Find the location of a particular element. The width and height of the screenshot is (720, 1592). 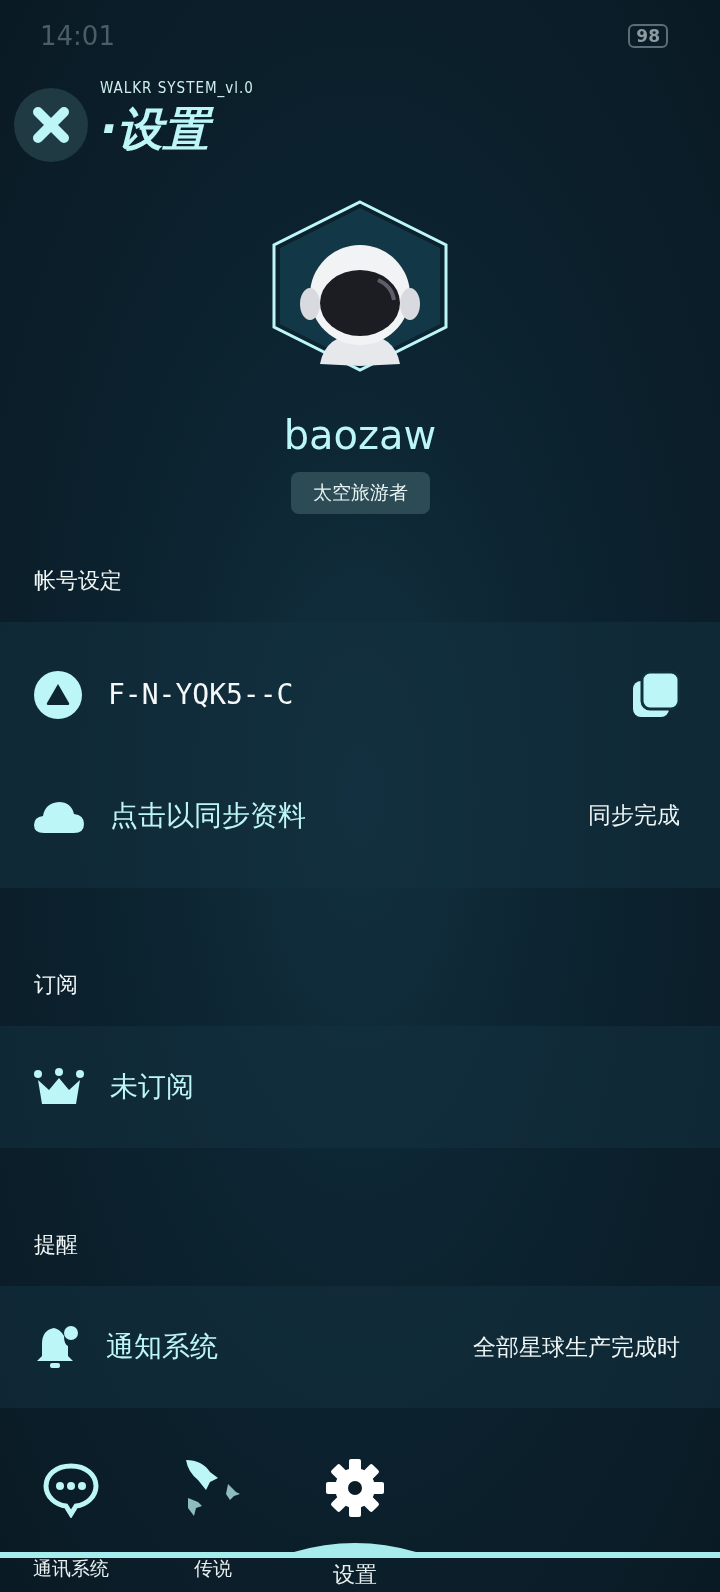

chat-icon is located at coordinates (71, 1490).